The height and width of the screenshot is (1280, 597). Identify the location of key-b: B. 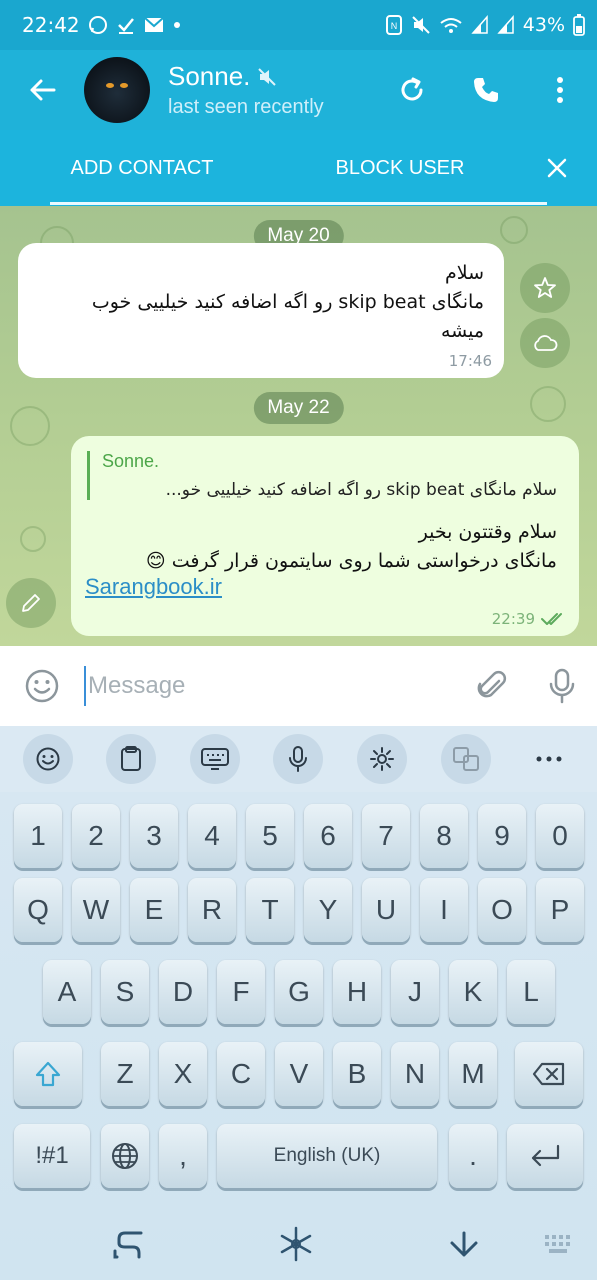
(357, 1074).